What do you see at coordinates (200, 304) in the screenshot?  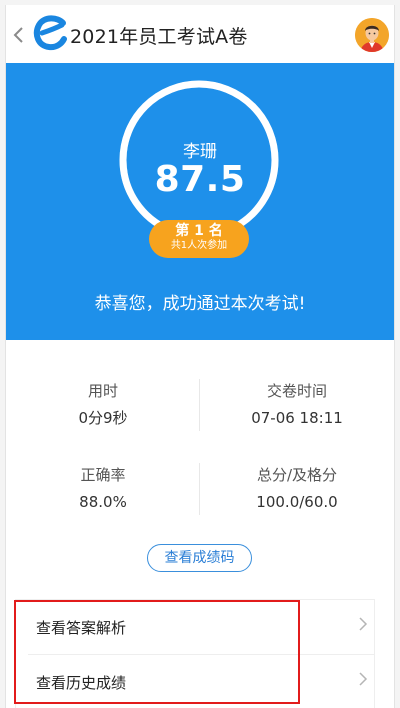 I see `congrats-message: 恭喜您，成功通过本次考试!` at bounding box center [200, 304].